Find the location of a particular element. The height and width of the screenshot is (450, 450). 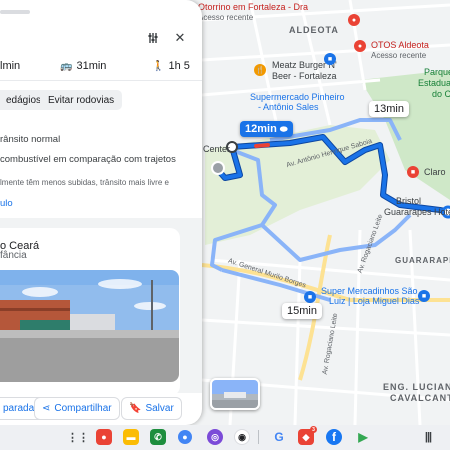

mode-walk: 🚶 1h 5 is located at coordinates (171, 66).